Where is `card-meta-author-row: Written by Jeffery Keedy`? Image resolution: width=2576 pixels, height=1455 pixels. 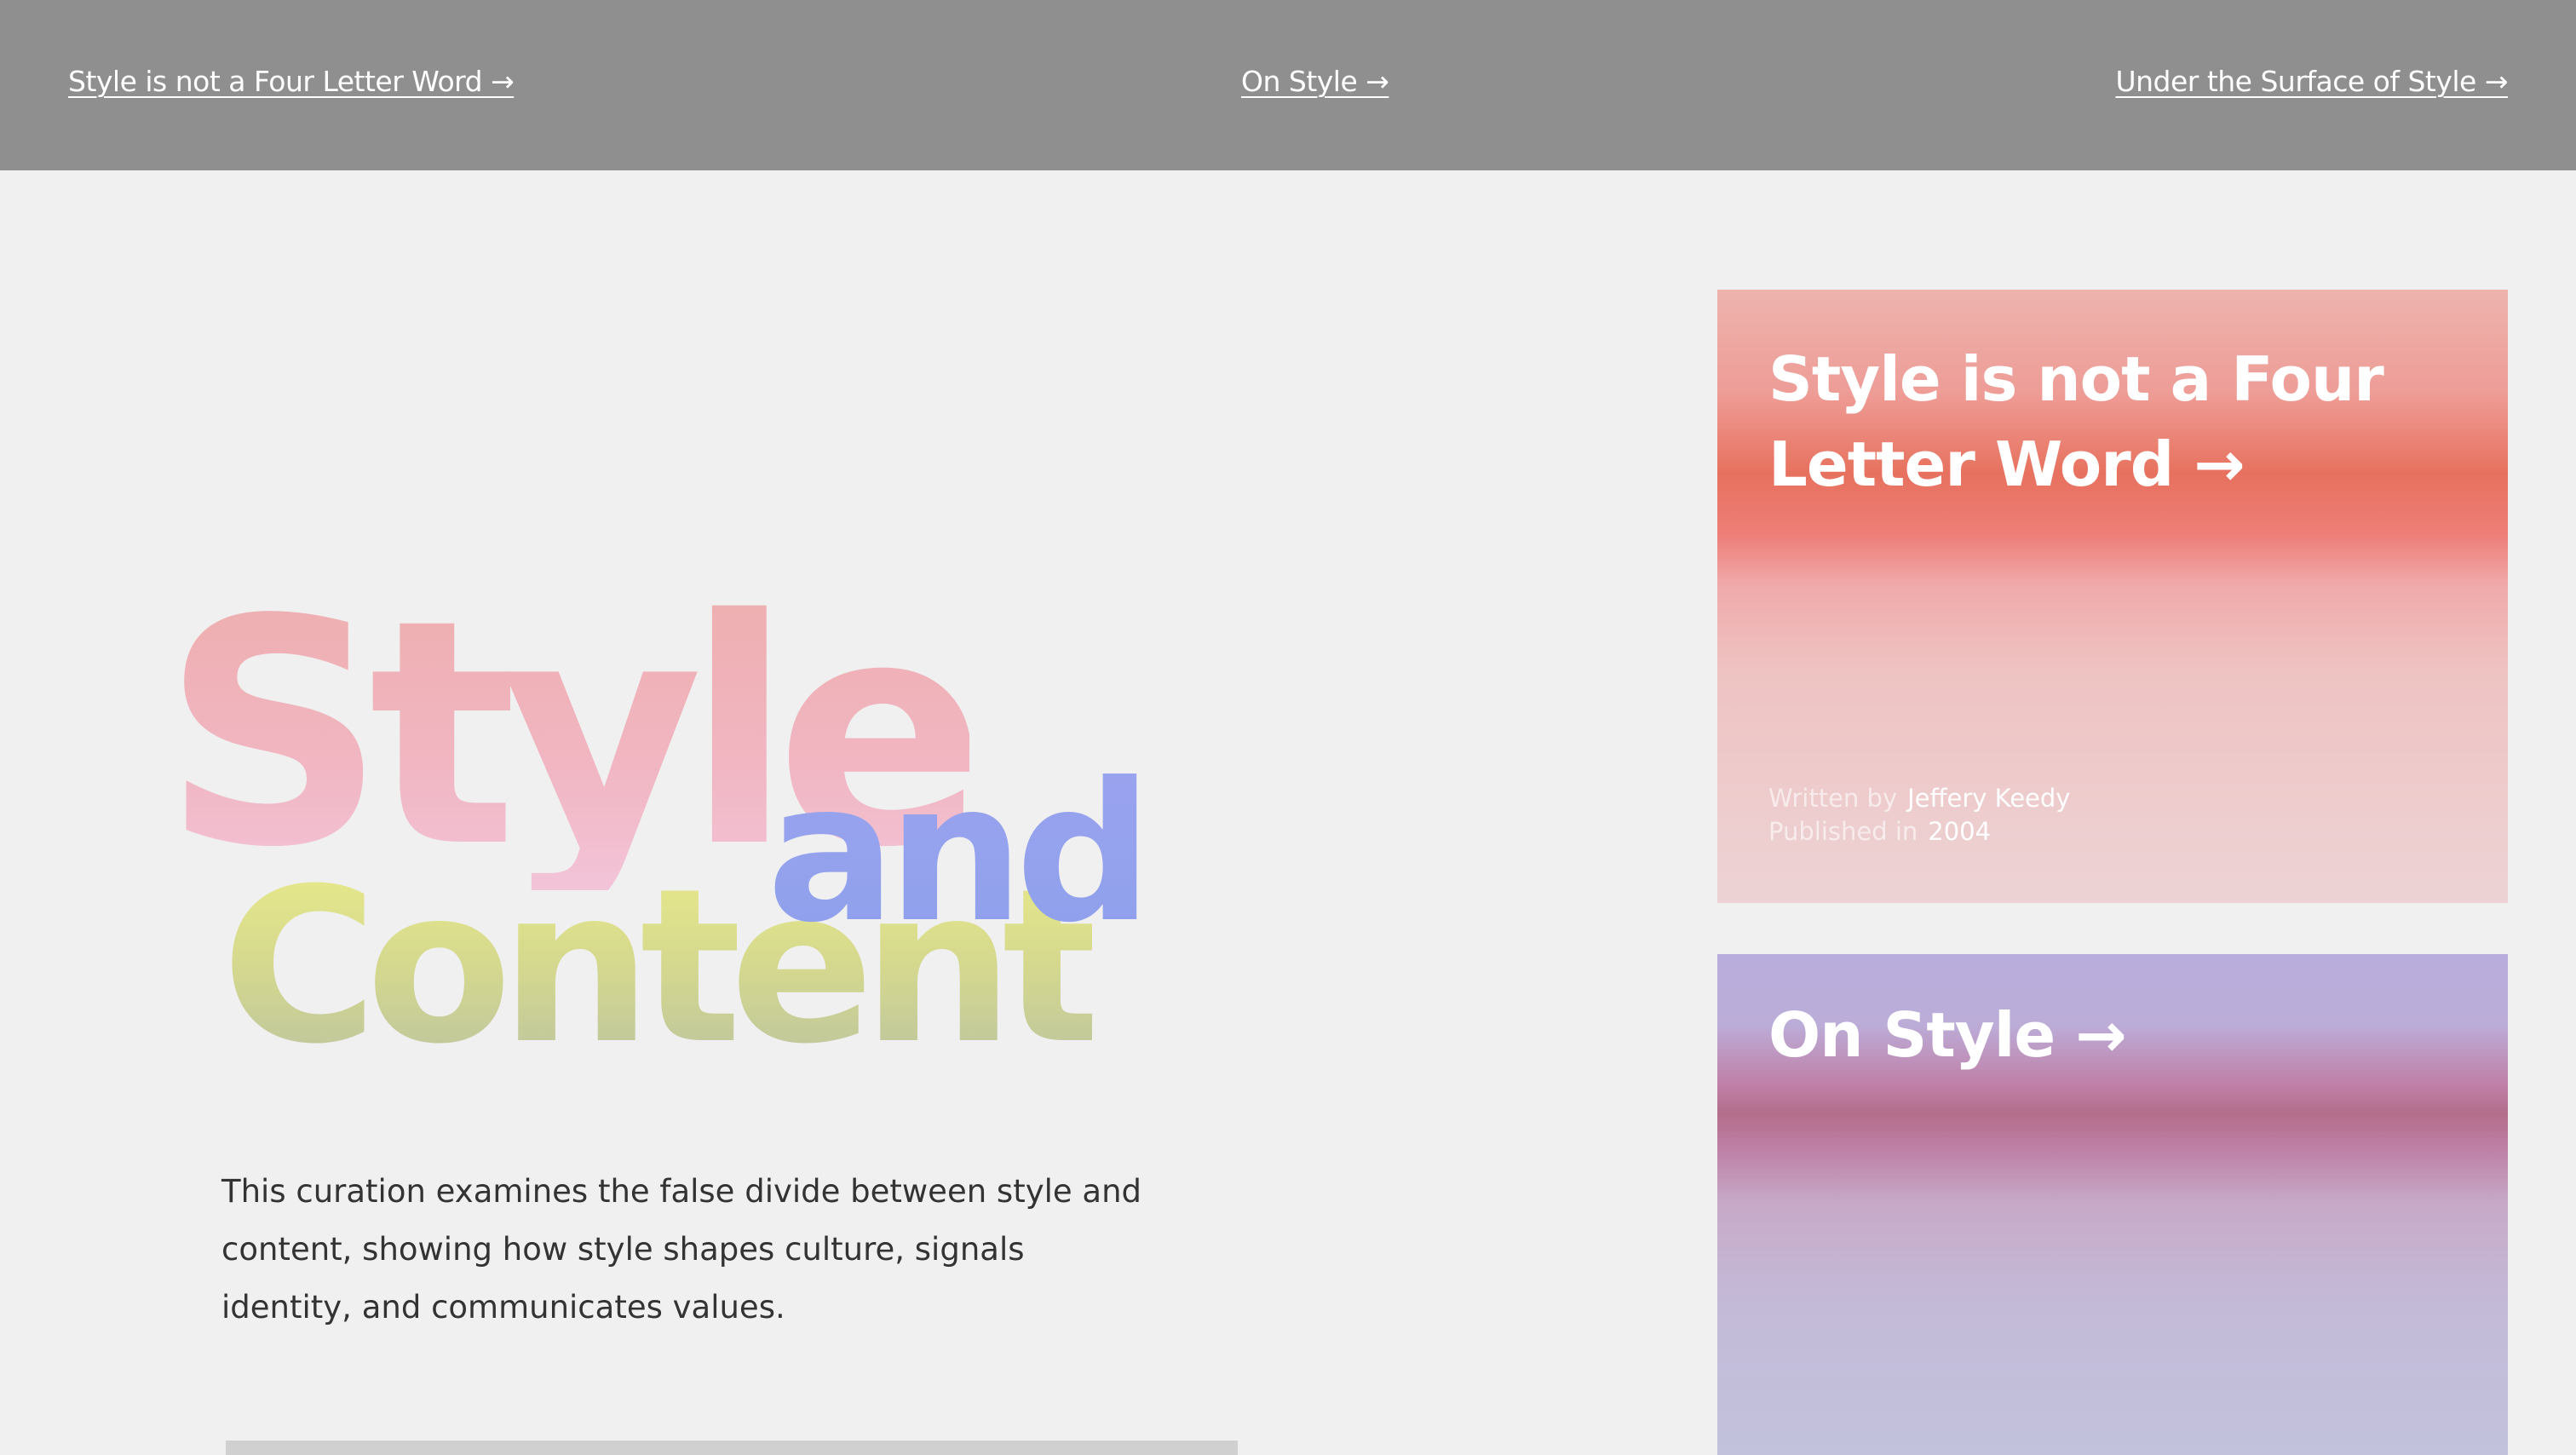 card-meta-author-row: Written by Jeffery Keedy is located at coordinates (1919, 799).